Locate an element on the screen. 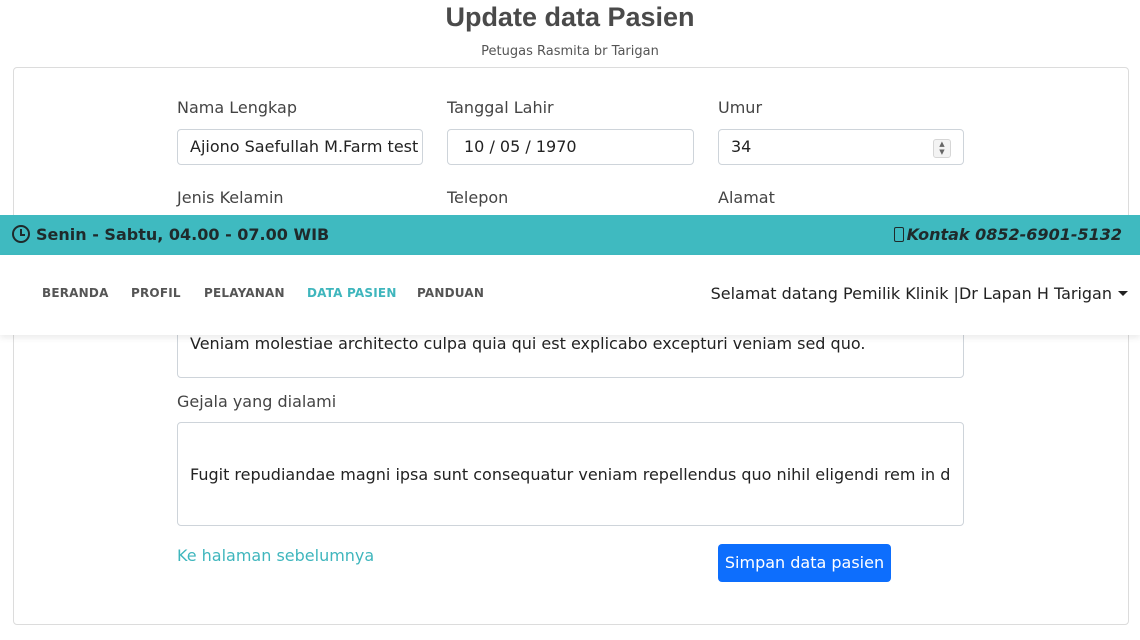  tanggal-label: Tanggal Lahir is located at coordinates (500, 107).